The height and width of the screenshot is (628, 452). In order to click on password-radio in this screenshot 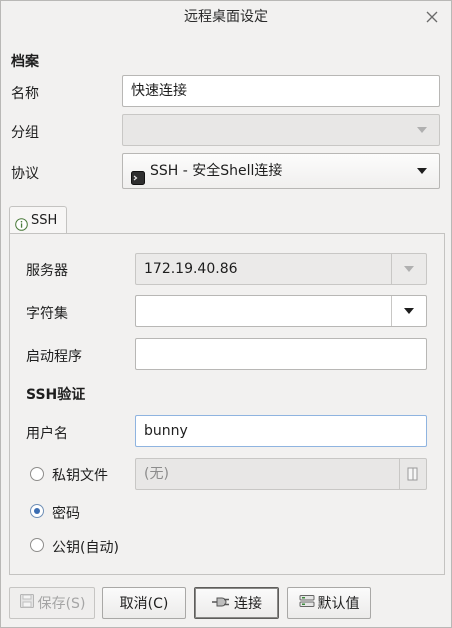, I will do `click(37, 511)`.